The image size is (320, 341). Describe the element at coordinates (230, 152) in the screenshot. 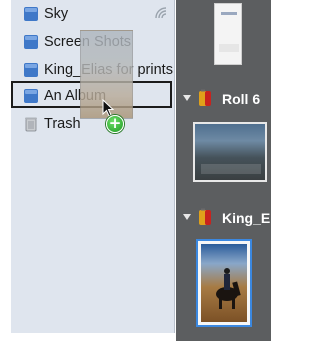

I see `photo-thumbnail-mountain` at that location.